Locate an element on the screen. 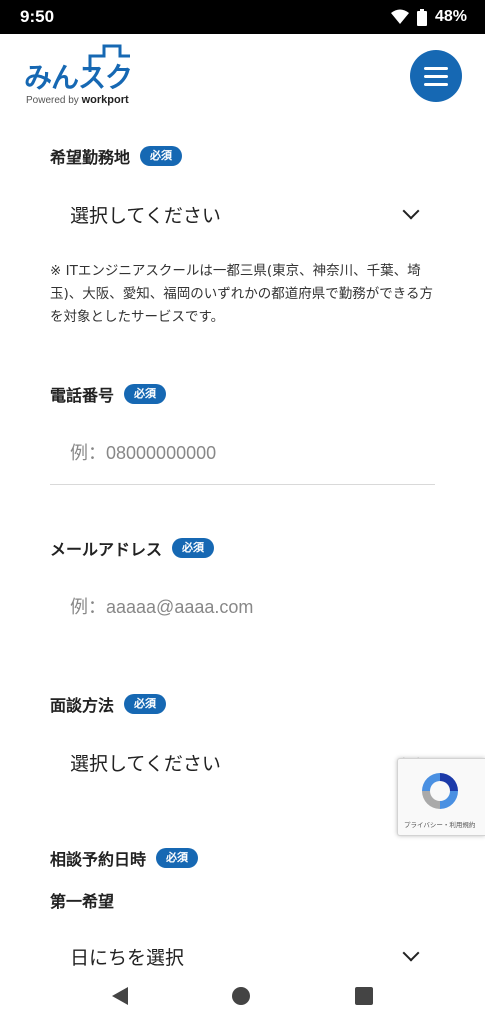 The height and width of the screenshot is (1024, 485). phone-input: 例：08000000000 is located at coordinates (242, 452).